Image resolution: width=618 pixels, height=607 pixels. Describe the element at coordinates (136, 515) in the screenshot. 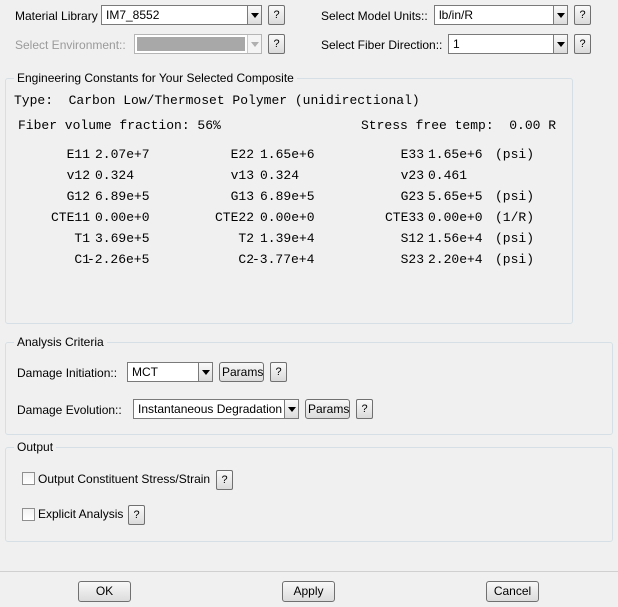

I see `explicit-analysis-help-button: ?` at that location.